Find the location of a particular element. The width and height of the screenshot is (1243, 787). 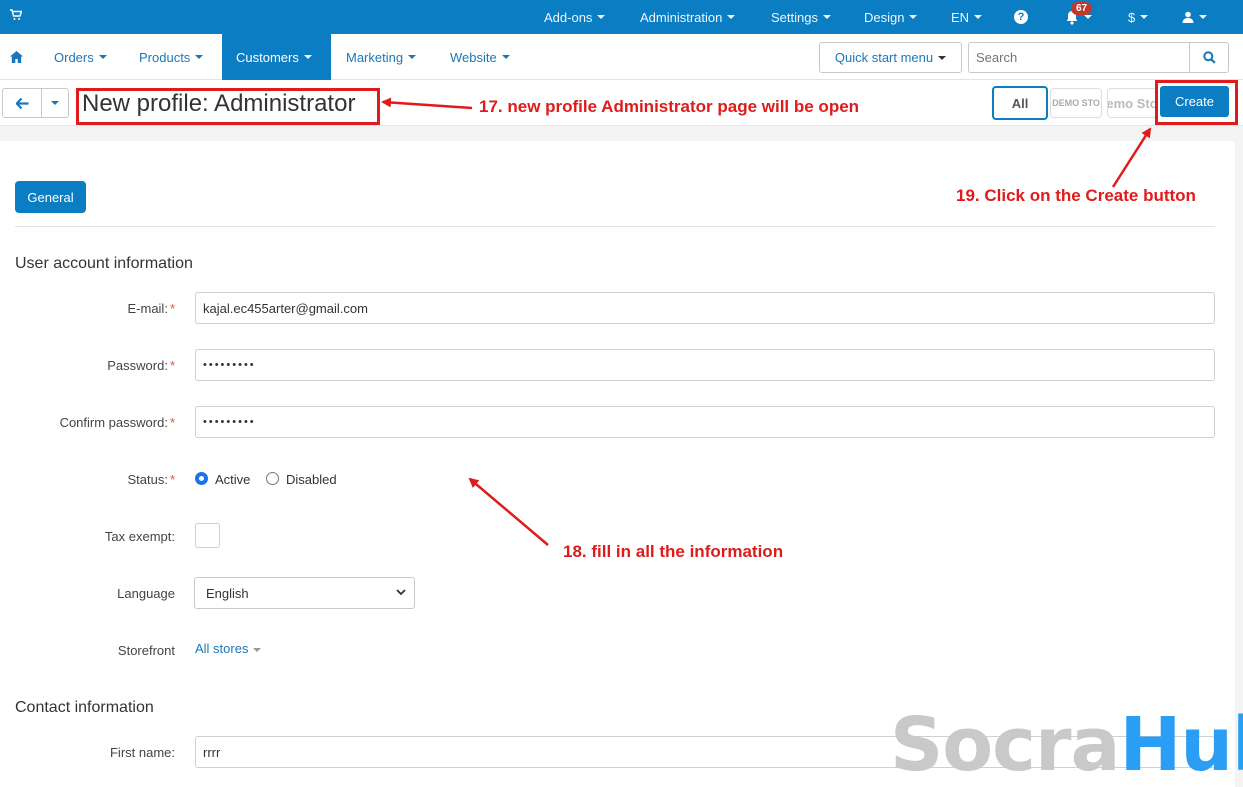

question-icon: ? is located at coordinates (1021, 17).